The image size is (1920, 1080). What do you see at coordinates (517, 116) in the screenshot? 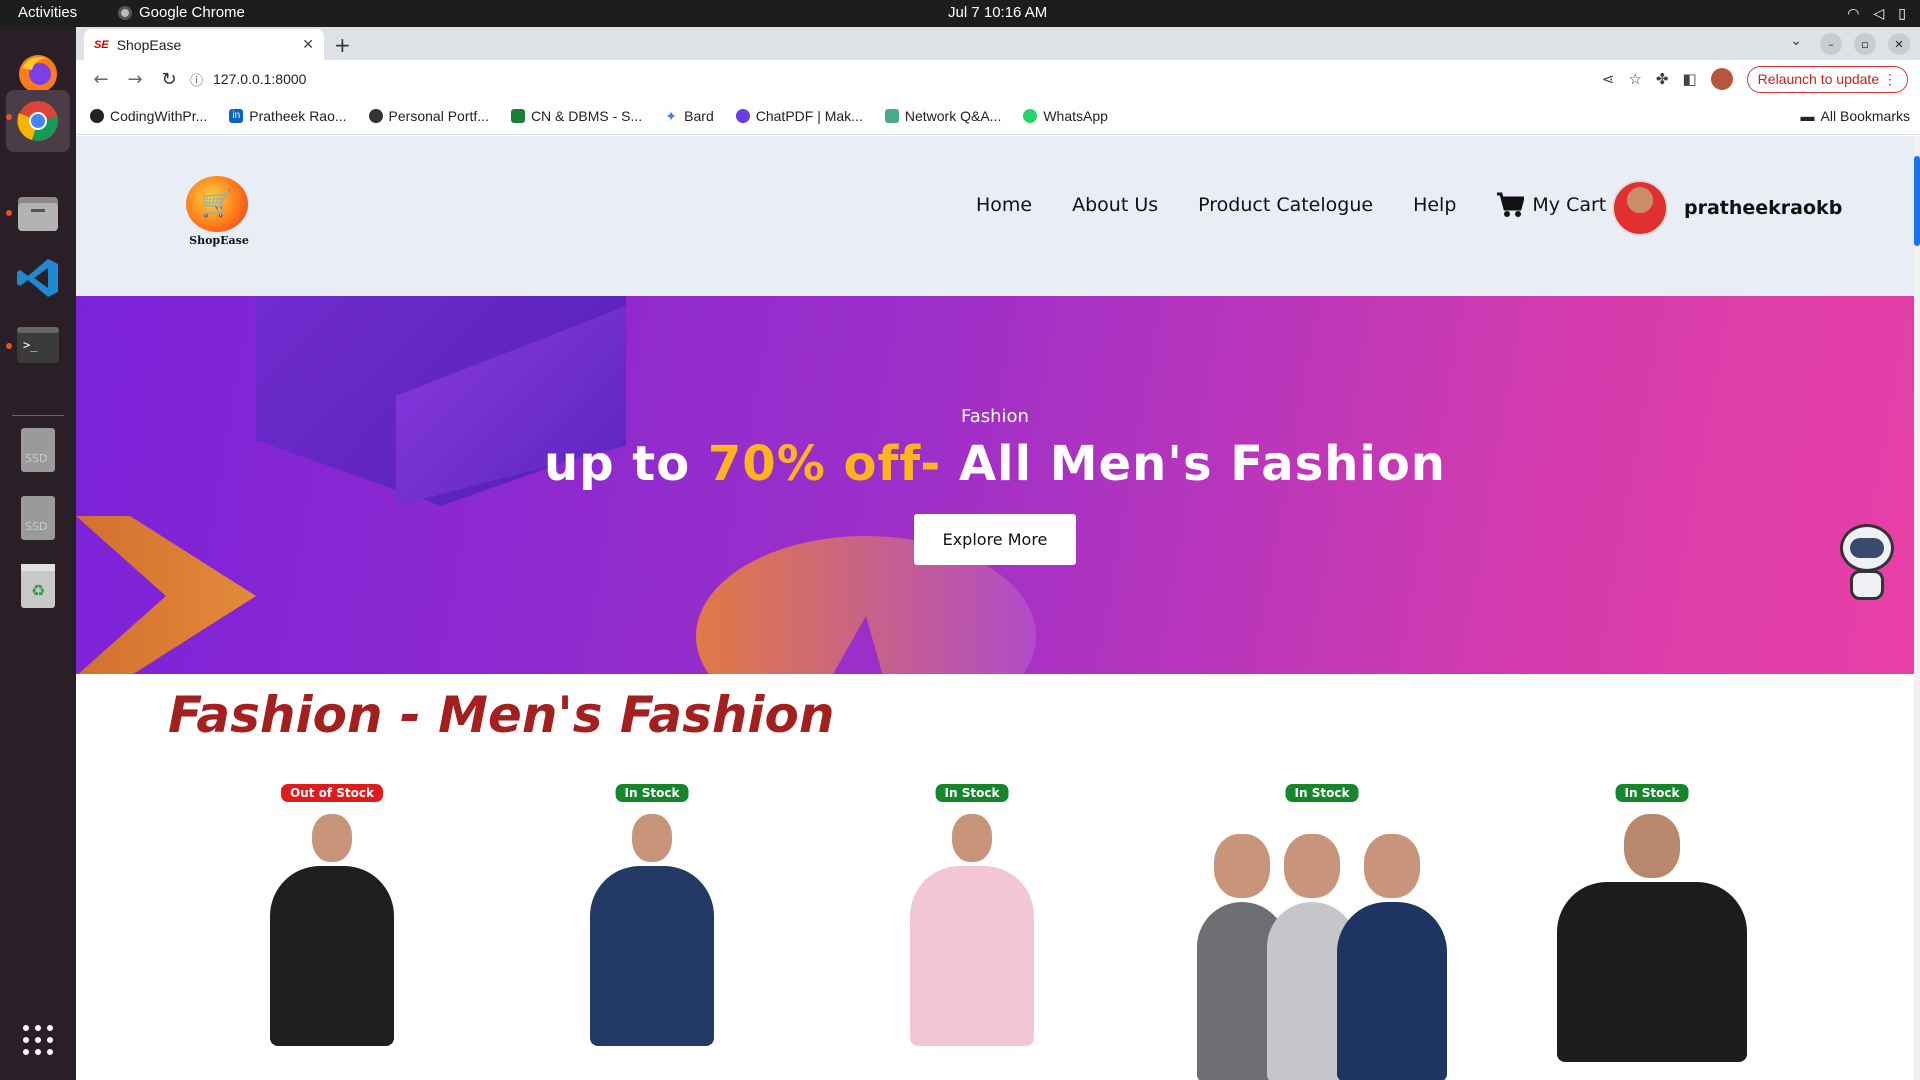
I see `classroom-icon` at bounding box center [517, 116].